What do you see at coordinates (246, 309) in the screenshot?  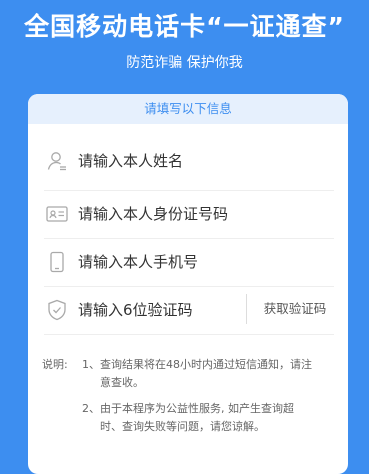 I see `code-separator` at bounding box center [246, 309].